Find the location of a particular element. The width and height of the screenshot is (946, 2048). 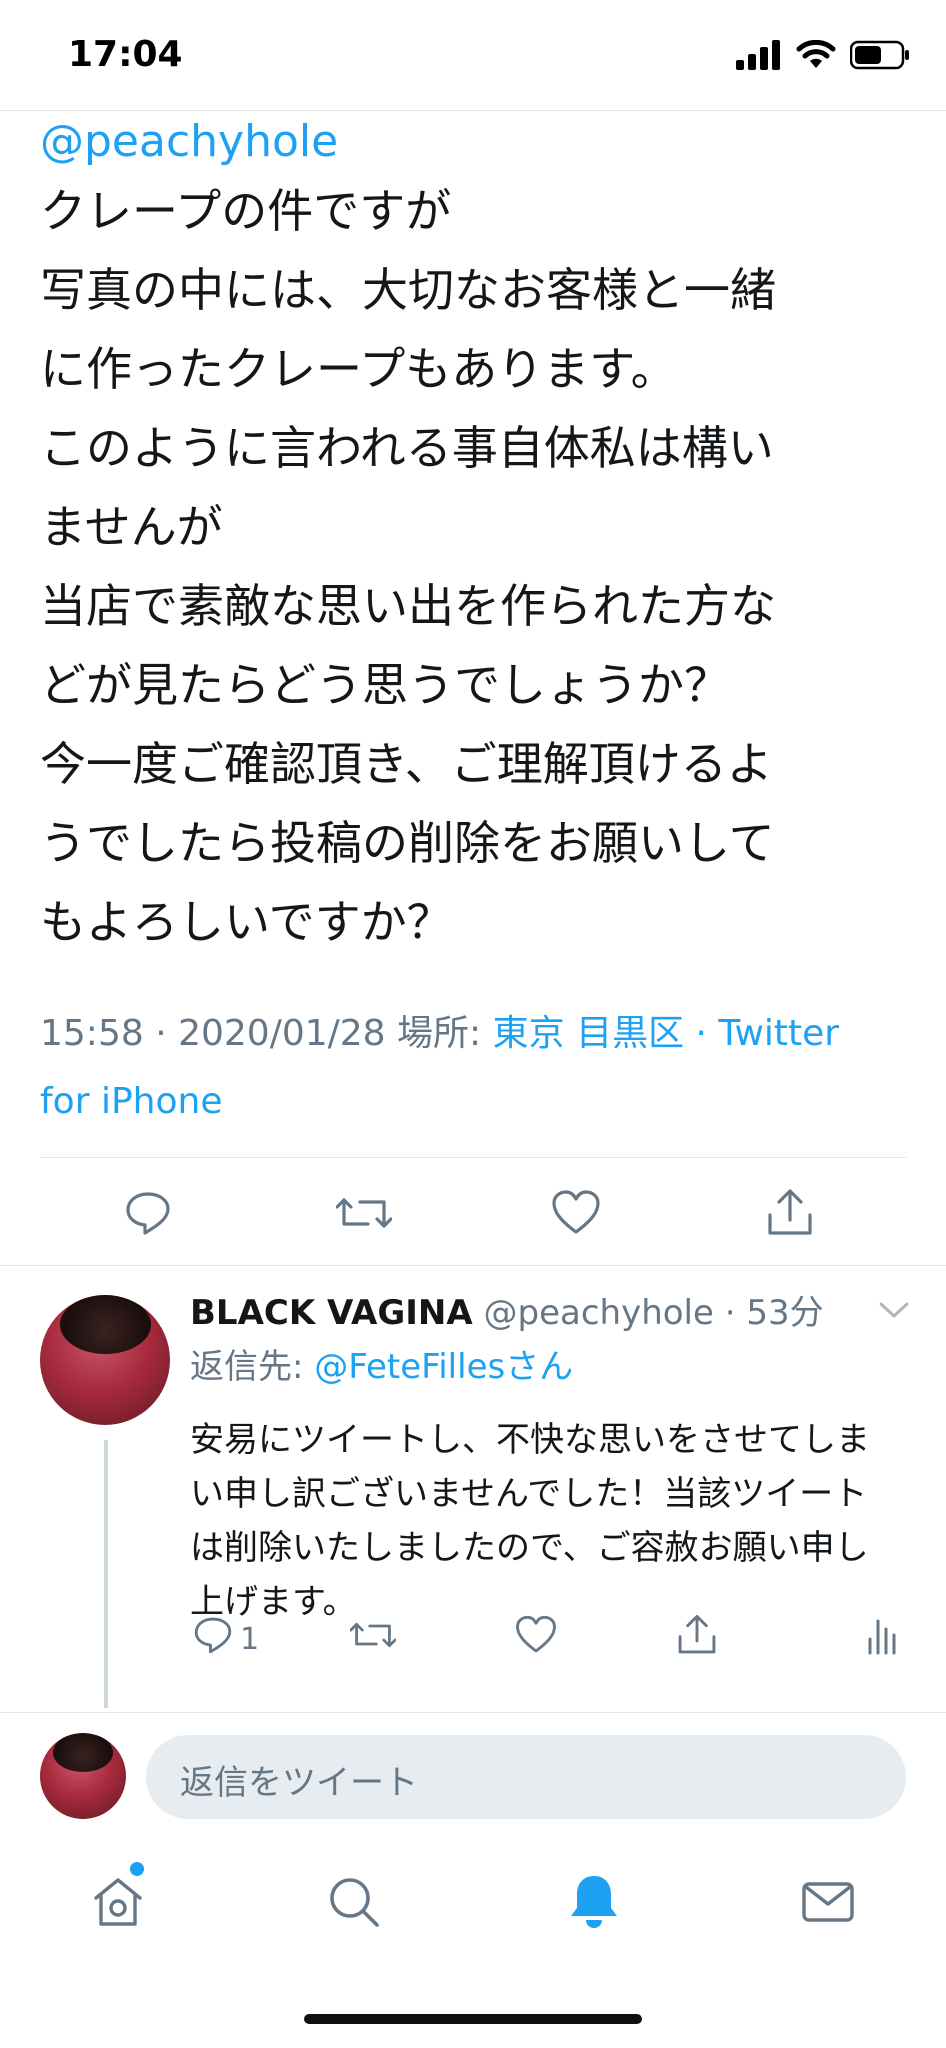

analytics-button is located at coordinates (882, 1635).